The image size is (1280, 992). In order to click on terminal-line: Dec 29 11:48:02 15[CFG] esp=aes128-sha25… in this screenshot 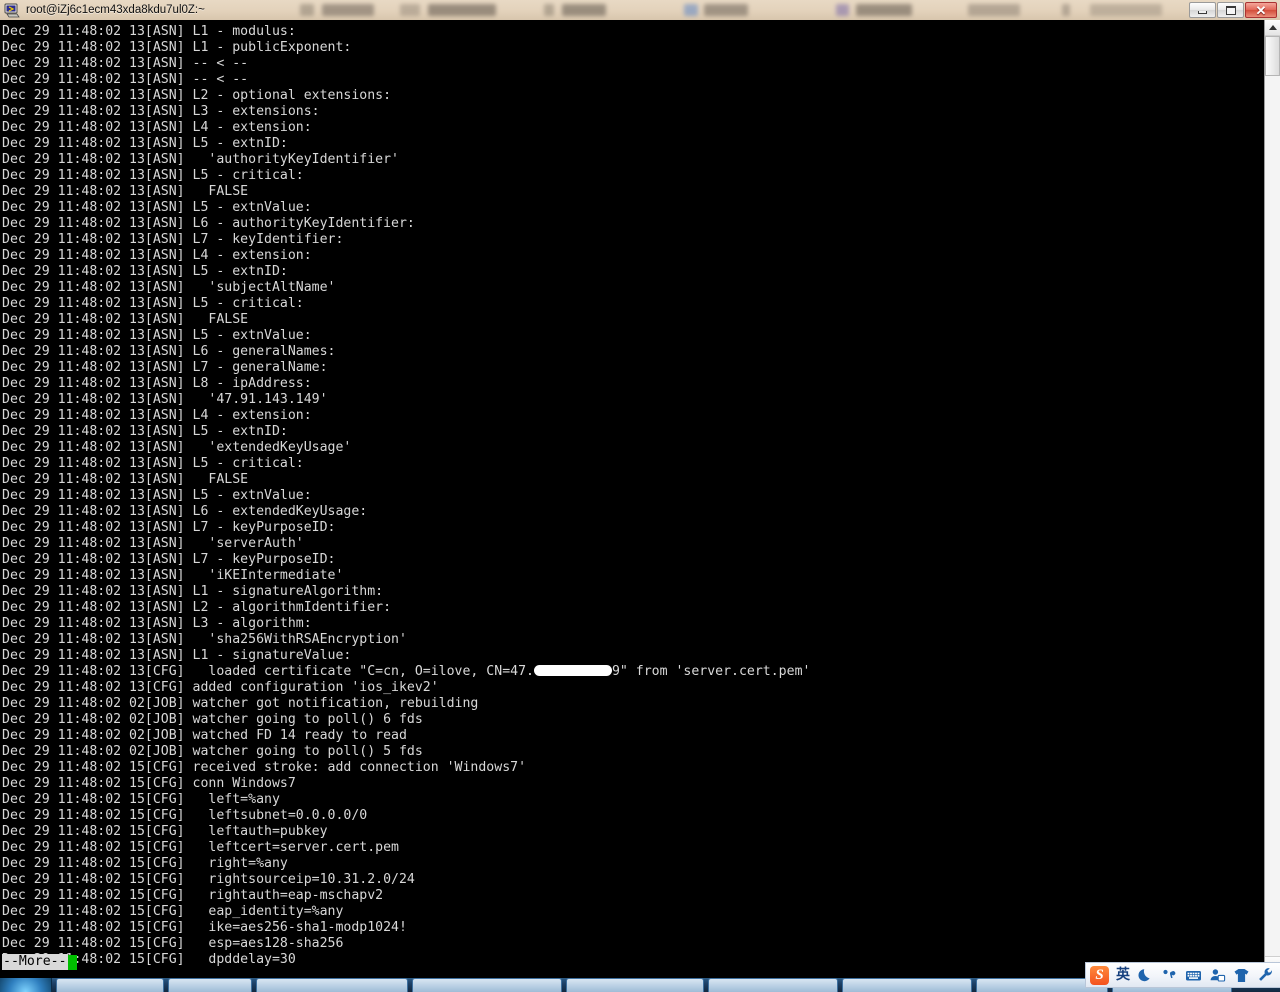, I will do `click(173, 943)`.